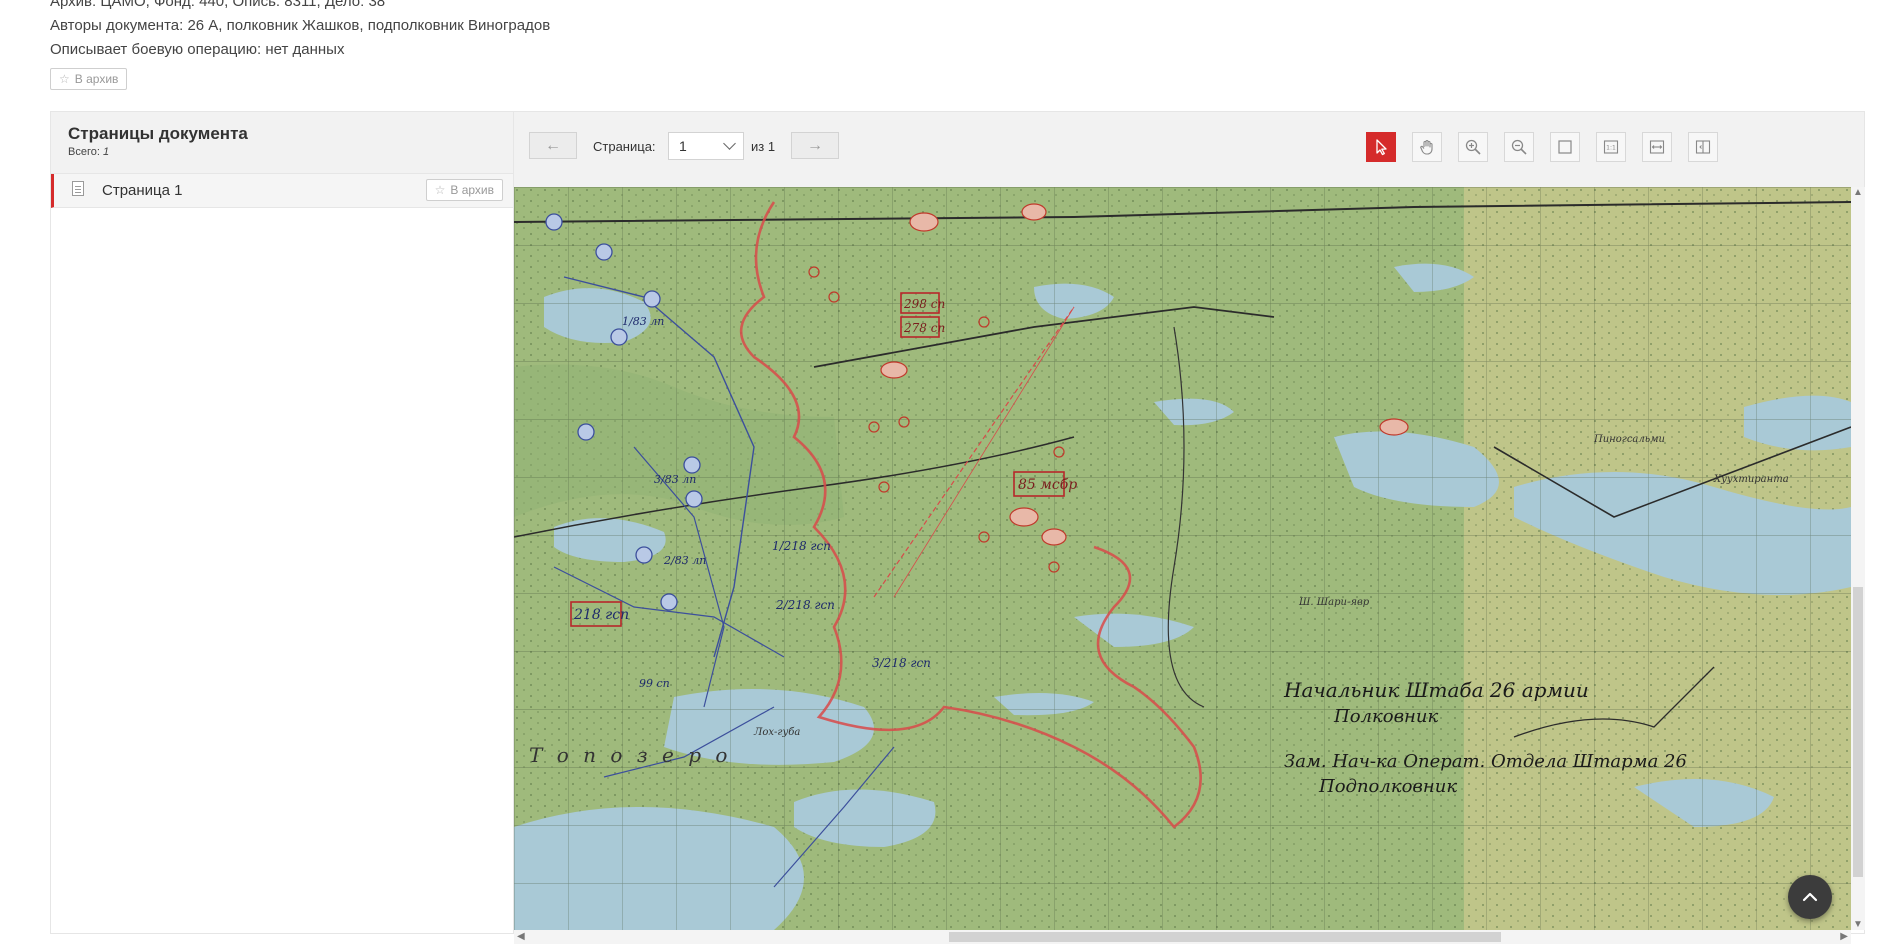 This screenshot has height=944, width=1903. I want to click on chevron-down-icon, so click(729, 143).